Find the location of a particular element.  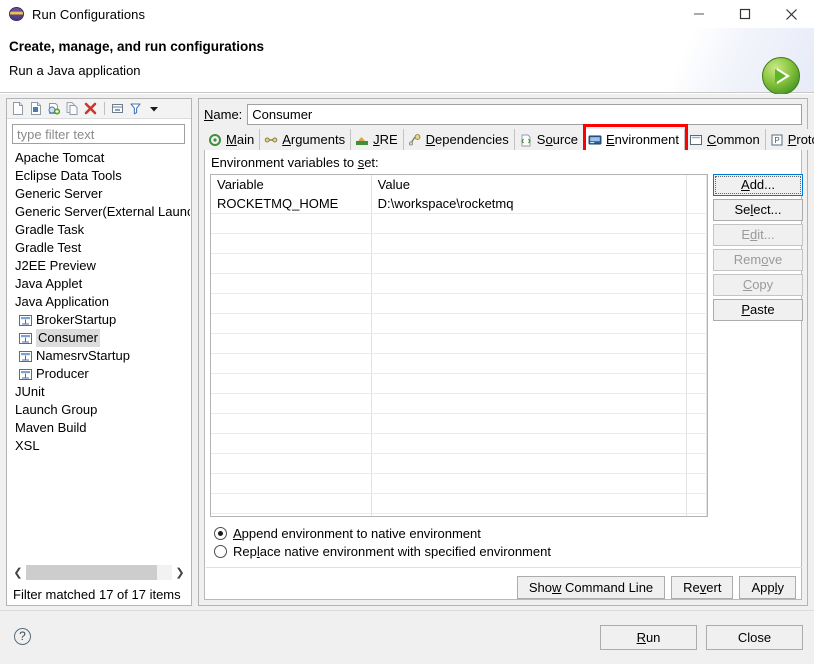

run-button: Run is located at coordinates (648, 637).